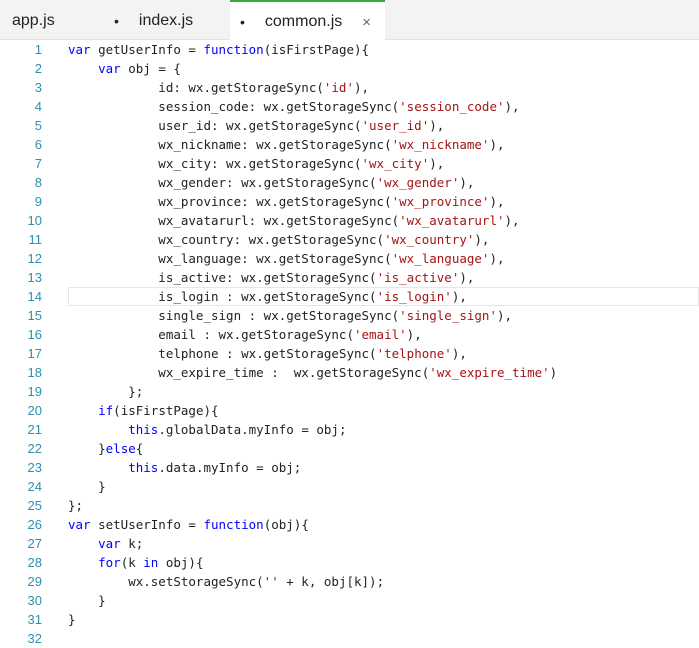  Describe the element at coordinates (207, 429) in the screenshot. I see `code-text: this.globalData.myInfo = obj;` at that location.